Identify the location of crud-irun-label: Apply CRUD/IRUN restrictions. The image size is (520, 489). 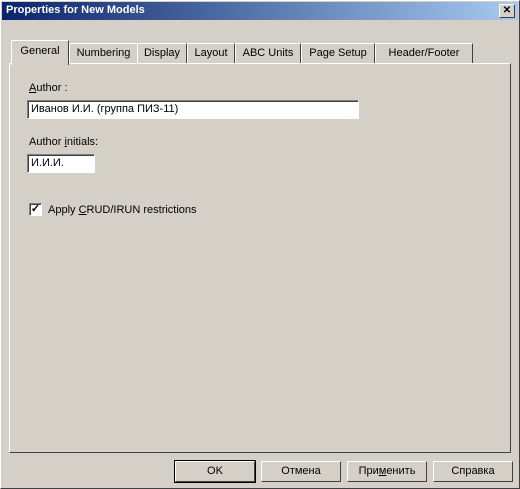
(122, 210).